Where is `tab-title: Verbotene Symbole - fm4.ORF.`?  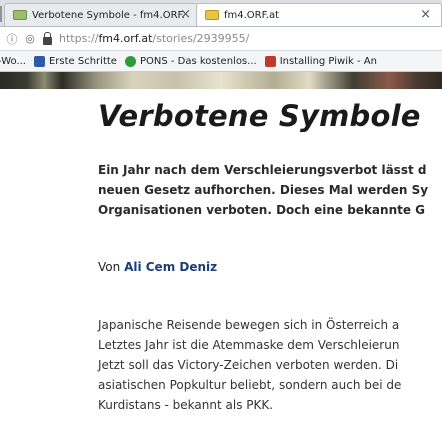
tab-title: Verbotene Symbole - fm4.ORF. is located at coordinates (108, 15).